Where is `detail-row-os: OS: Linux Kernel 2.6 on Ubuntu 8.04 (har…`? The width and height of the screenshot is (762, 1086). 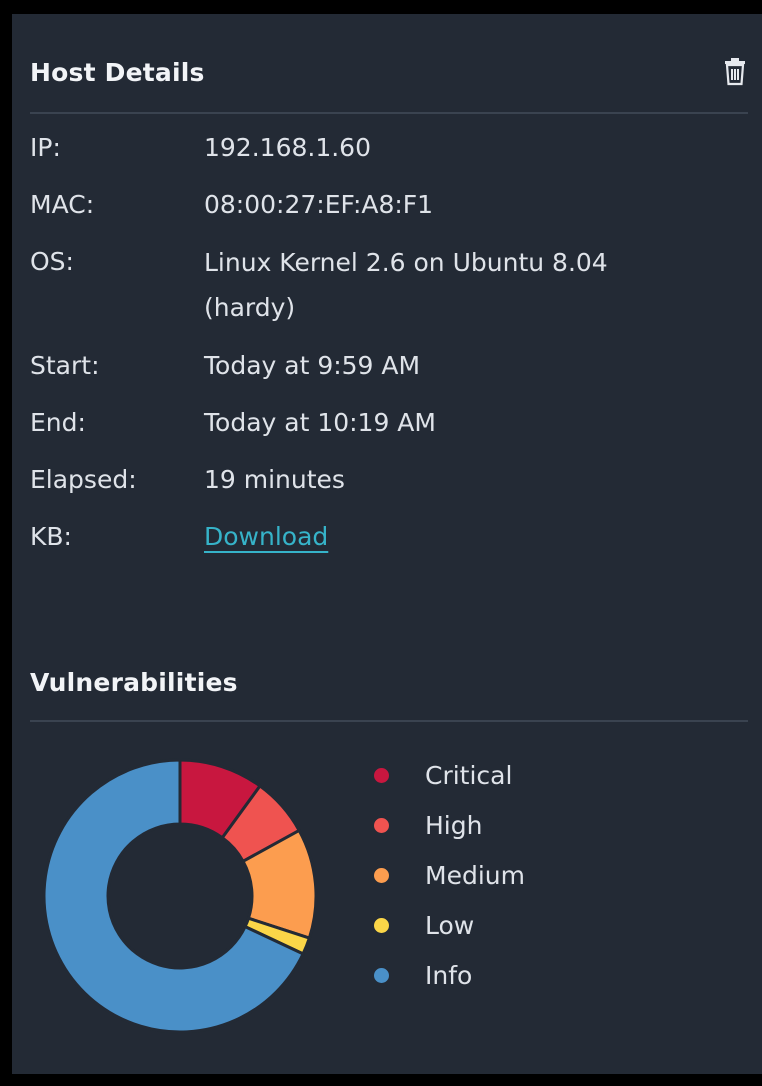
detail-row-os: OS: Linux Kernel 2.6 on Ubuntu 8.04 (har… is located at coordinates (380, 285).